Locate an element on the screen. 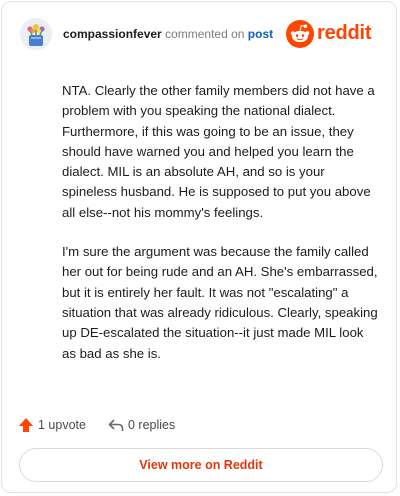  upvote-count: 1 upvote is located at coordinates (62, 425).